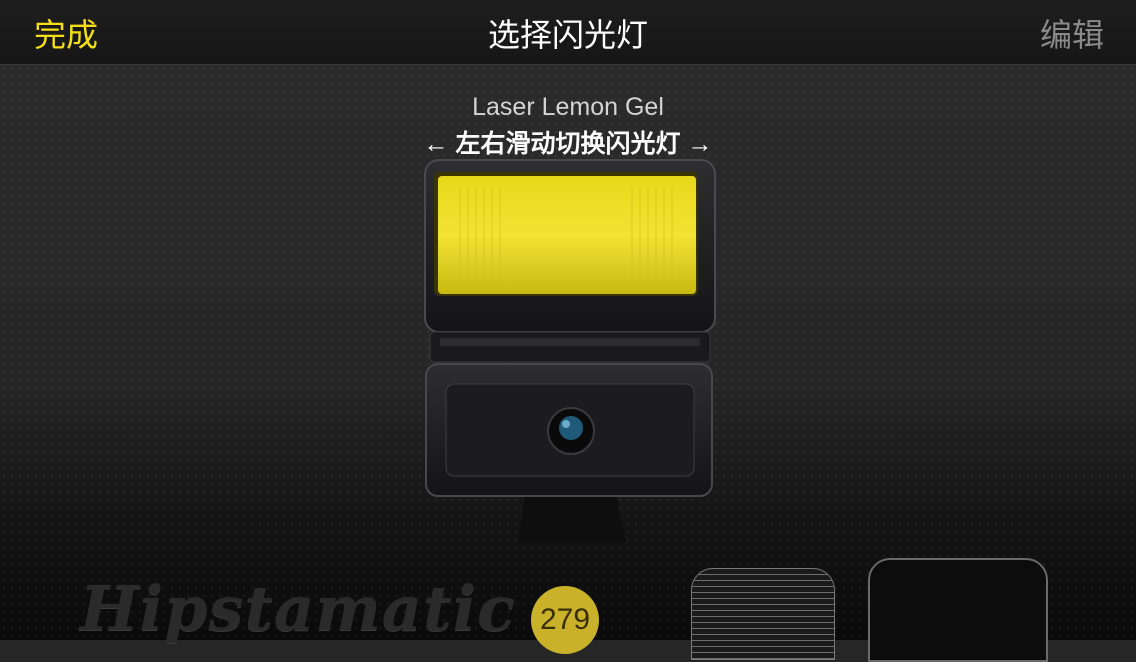  What do you see at coordinates (567, 235) in the screenshot?
I see `gel-filter` at bounding box center [567, 235].